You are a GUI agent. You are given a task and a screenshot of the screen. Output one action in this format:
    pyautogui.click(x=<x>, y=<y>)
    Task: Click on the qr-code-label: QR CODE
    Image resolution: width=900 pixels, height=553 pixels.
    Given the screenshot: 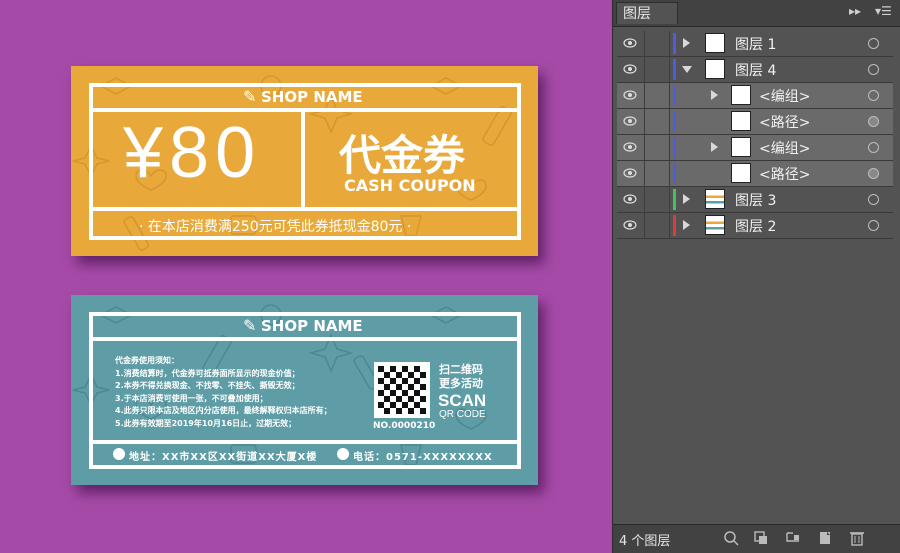 What is the action you would take?
    pyautogui.click(x=462, y=414)
    